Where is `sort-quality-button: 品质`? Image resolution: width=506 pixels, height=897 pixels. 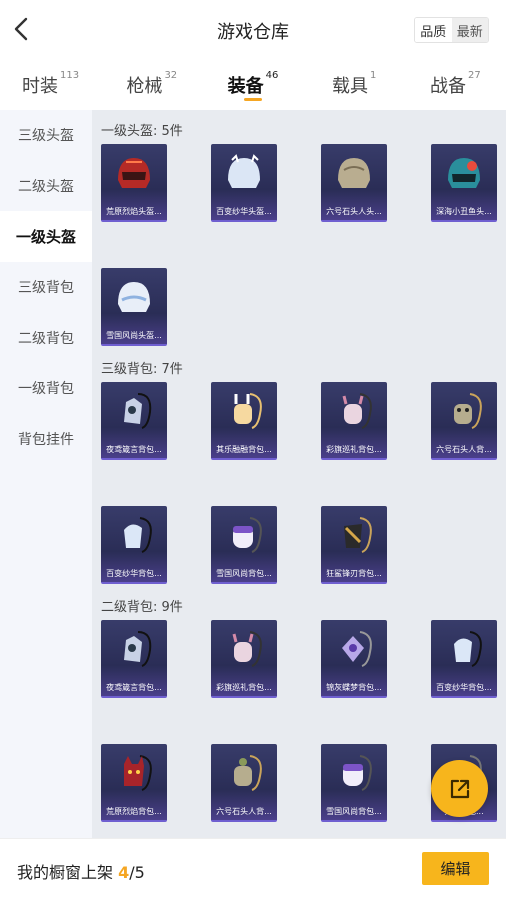
sort-quality-button: 品质 is located at coordinates (433, 30).